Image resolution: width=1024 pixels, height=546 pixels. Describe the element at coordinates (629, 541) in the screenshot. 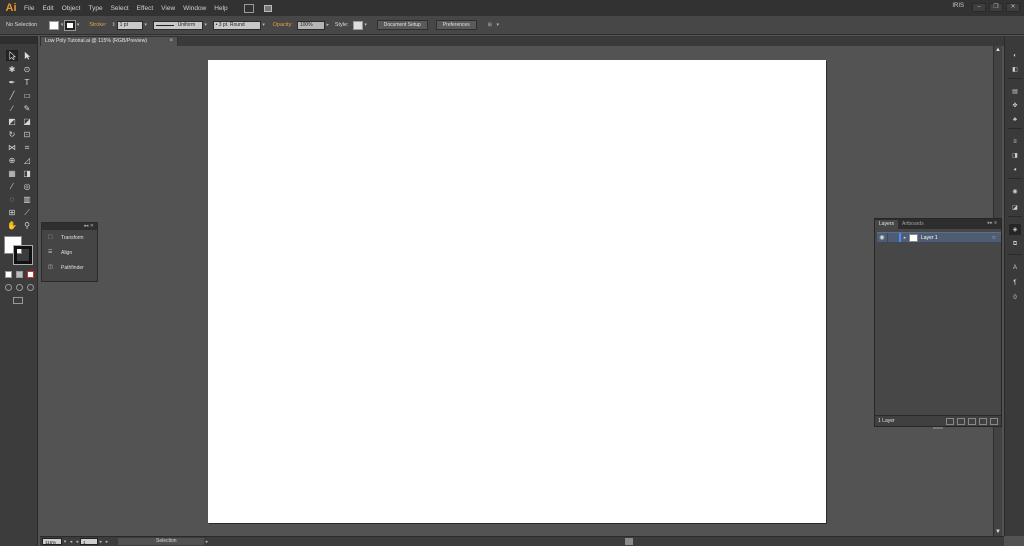

I see `horizontal-scroll-thumb` at that location.